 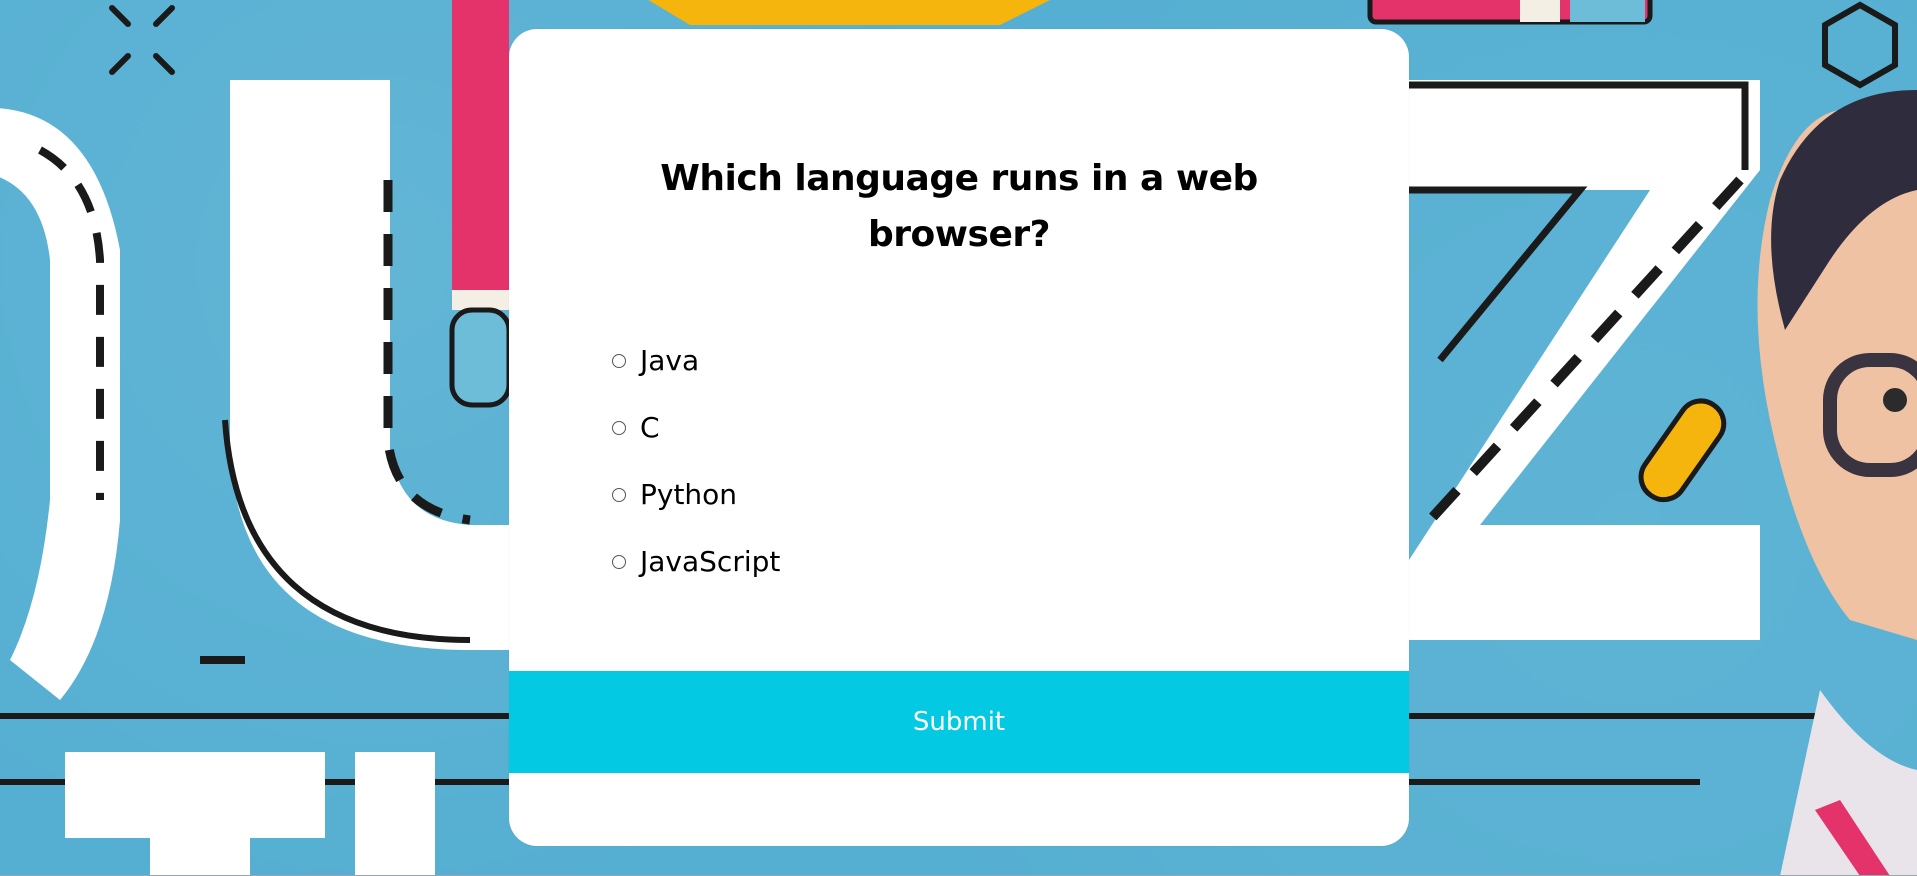 I want to click on answer-label: C, so click(x=650, y=427).